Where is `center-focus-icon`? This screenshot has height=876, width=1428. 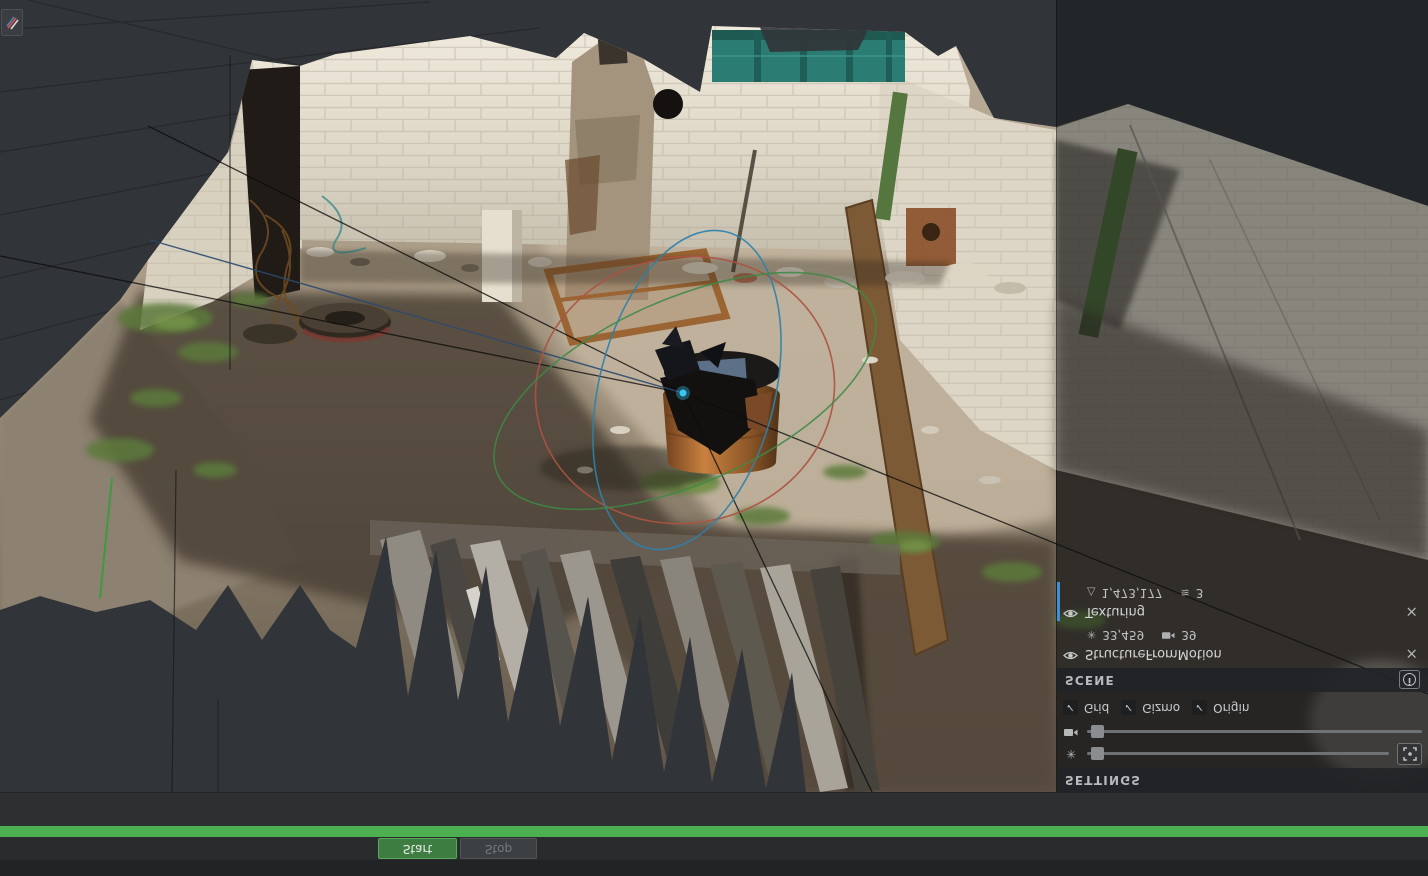
center-focus-icon is located at coordinates (1409, 754).